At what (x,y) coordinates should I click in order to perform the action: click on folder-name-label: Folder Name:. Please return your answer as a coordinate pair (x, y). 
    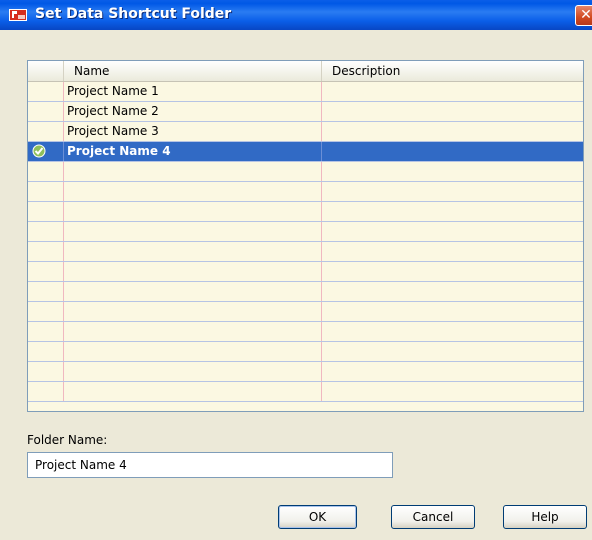
    Looking at the image, I should click on (67, 440).